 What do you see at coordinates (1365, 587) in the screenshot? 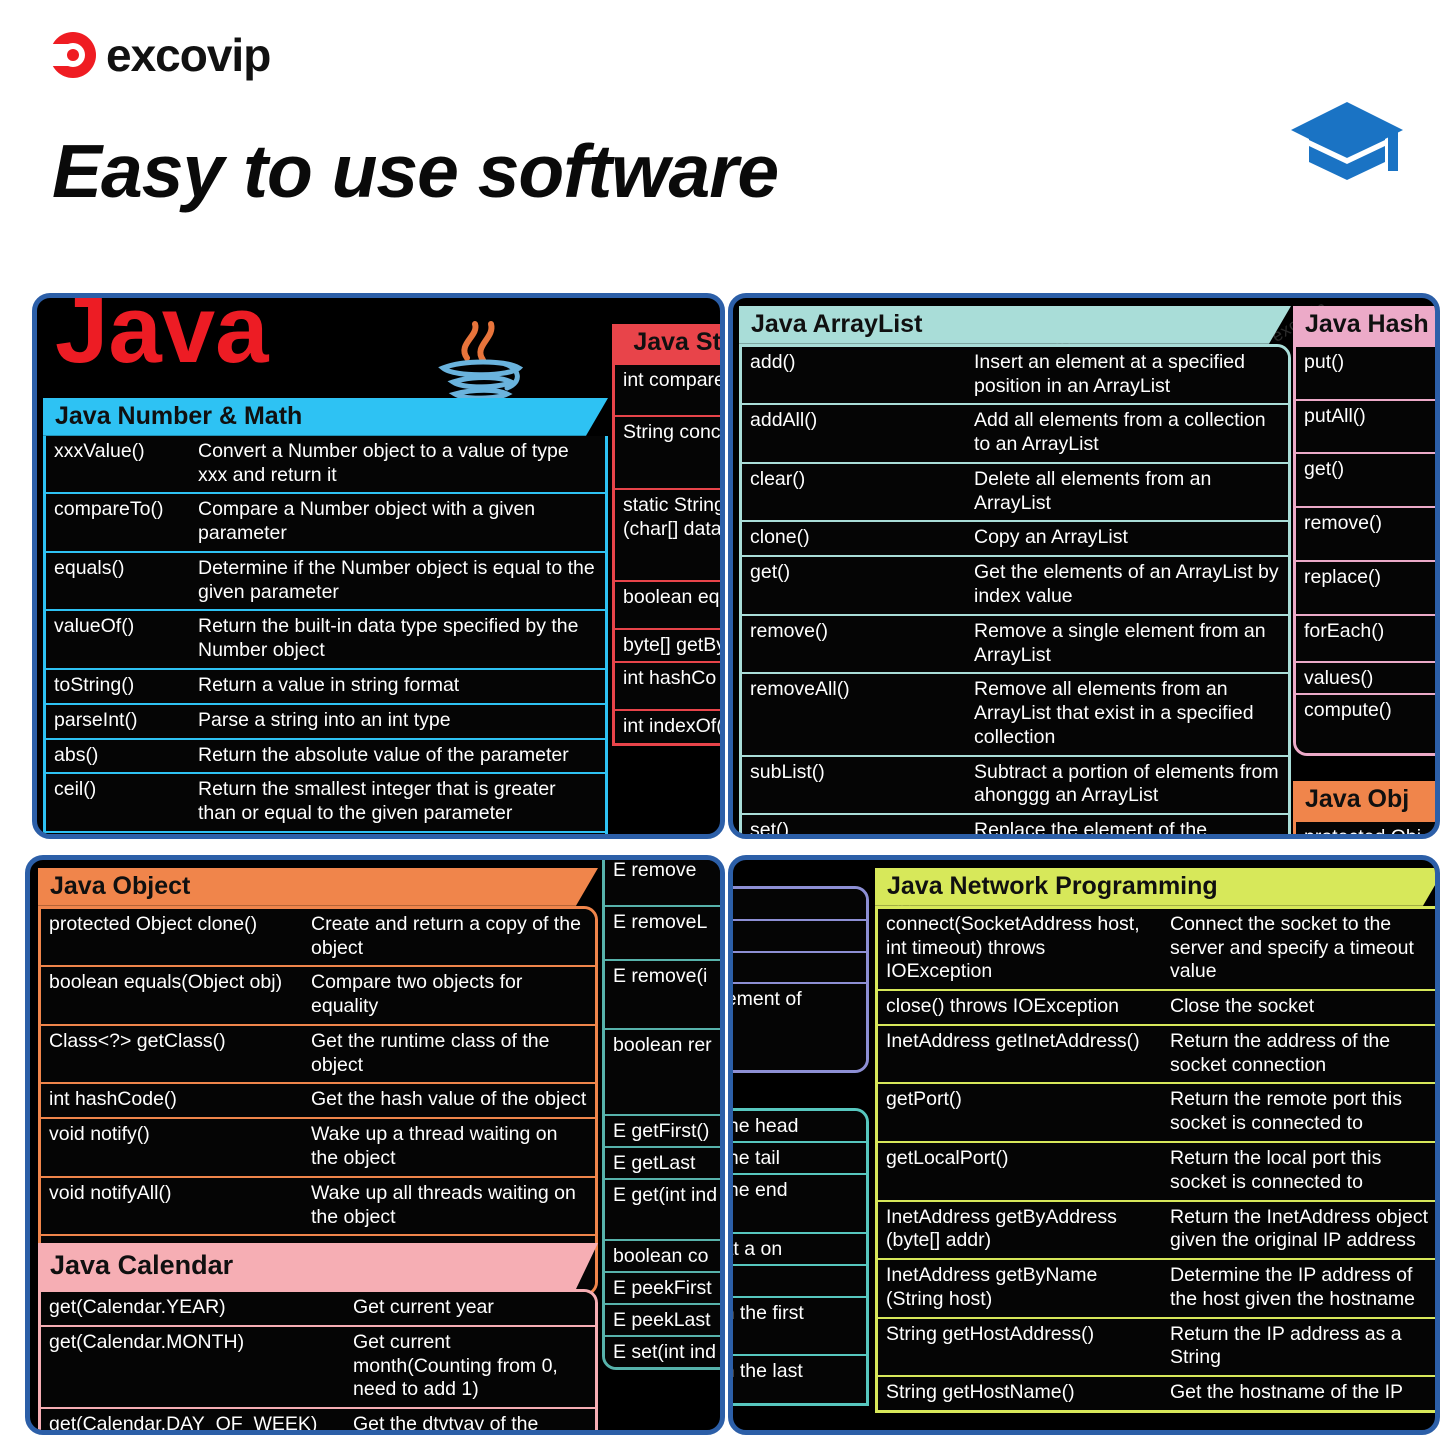
I see `row-method: replace()` at bounding box center [1365, 587].